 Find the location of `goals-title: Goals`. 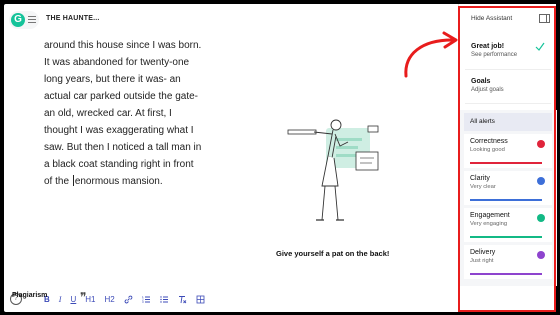

goals-title: Goals is located at coordinates (481, 81).